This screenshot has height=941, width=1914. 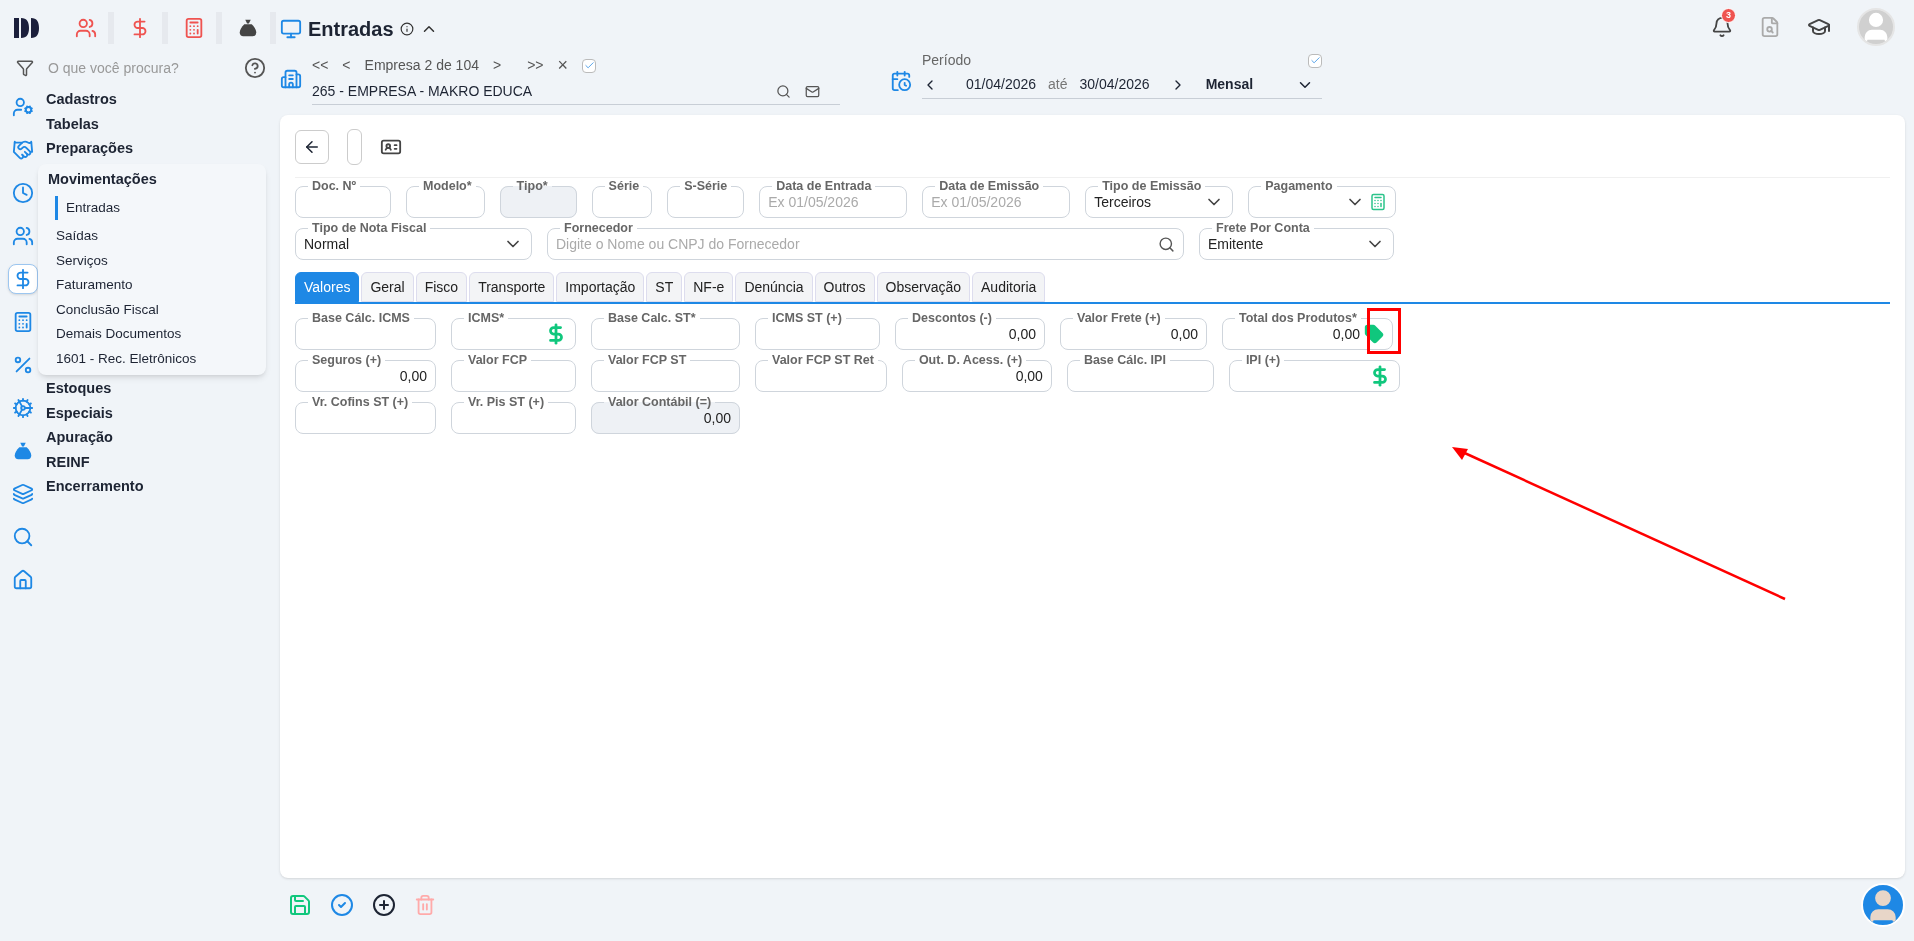 I want to click on bell-icon, so click(x=1722, y=27).